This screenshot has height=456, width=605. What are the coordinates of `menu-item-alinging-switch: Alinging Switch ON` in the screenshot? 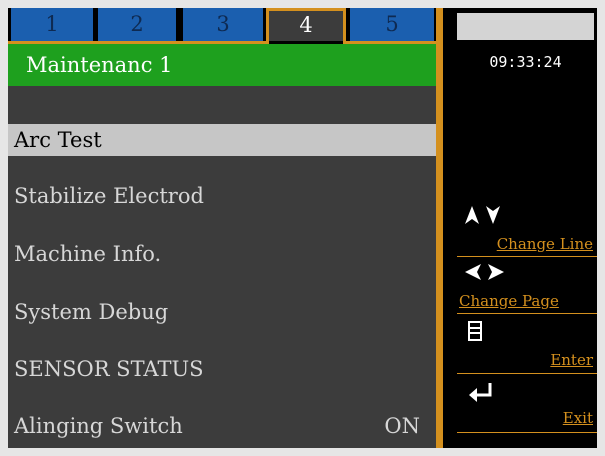 It's located at (222, 426).